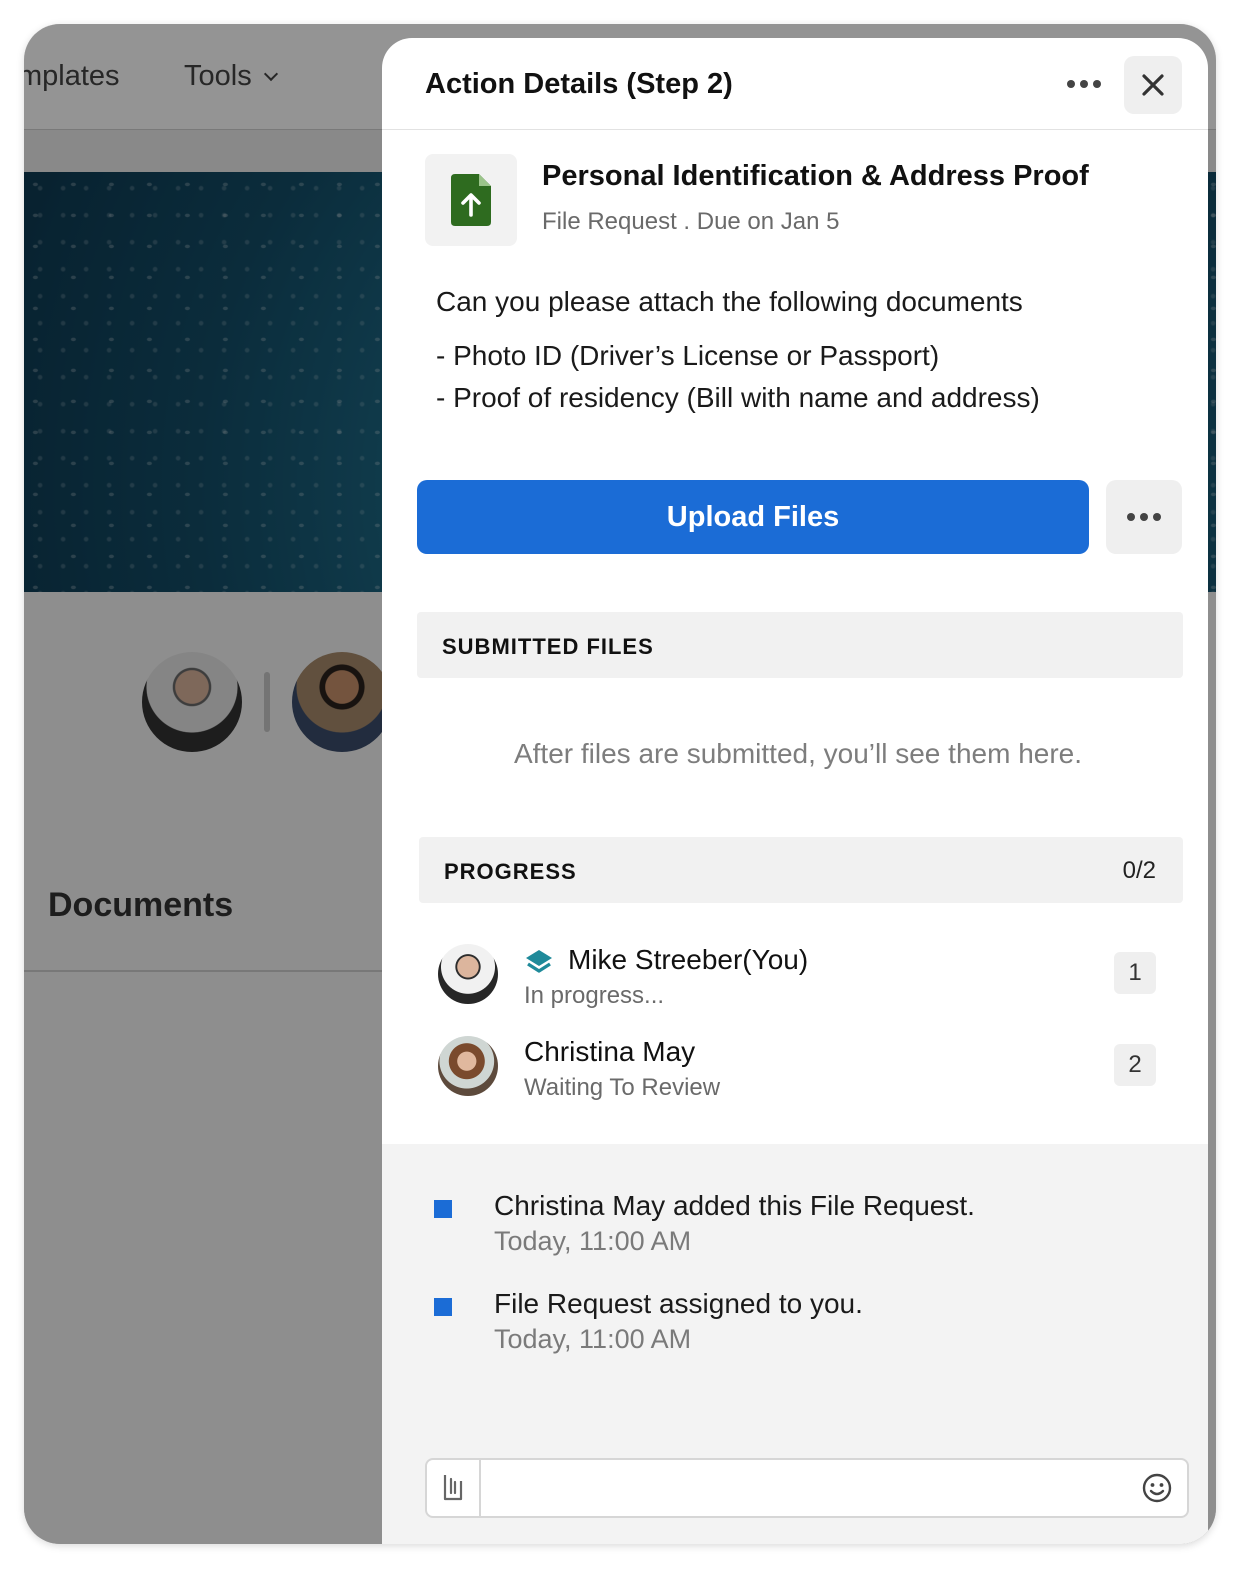  Describe the element at coordinates (753, 517) in the screenshot. I see `upload-files-button: Upload Files` at that location.